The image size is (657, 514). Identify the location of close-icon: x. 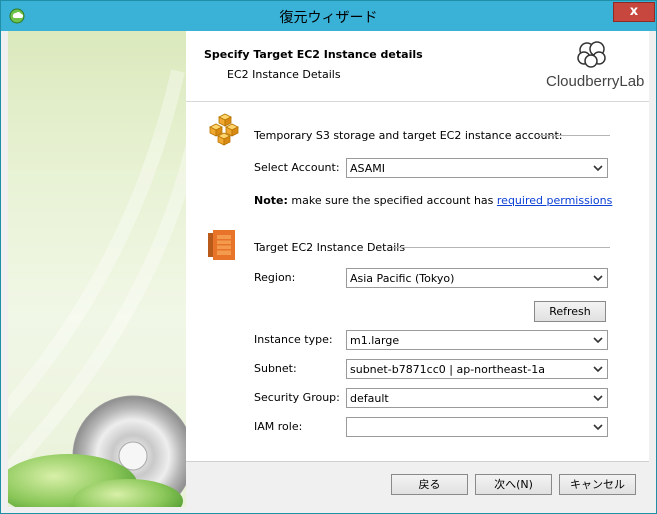
(634, 11).